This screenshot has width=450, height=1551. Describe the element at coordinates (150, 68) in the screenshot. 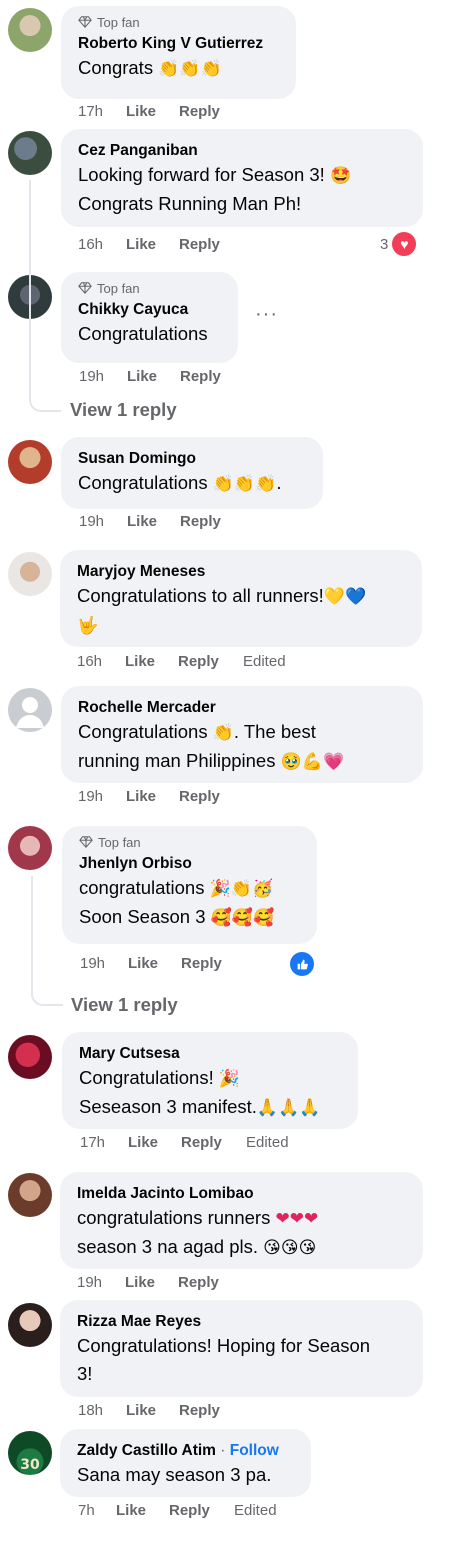

I see `comment-text: Congrats 👏👏👏` at that location.